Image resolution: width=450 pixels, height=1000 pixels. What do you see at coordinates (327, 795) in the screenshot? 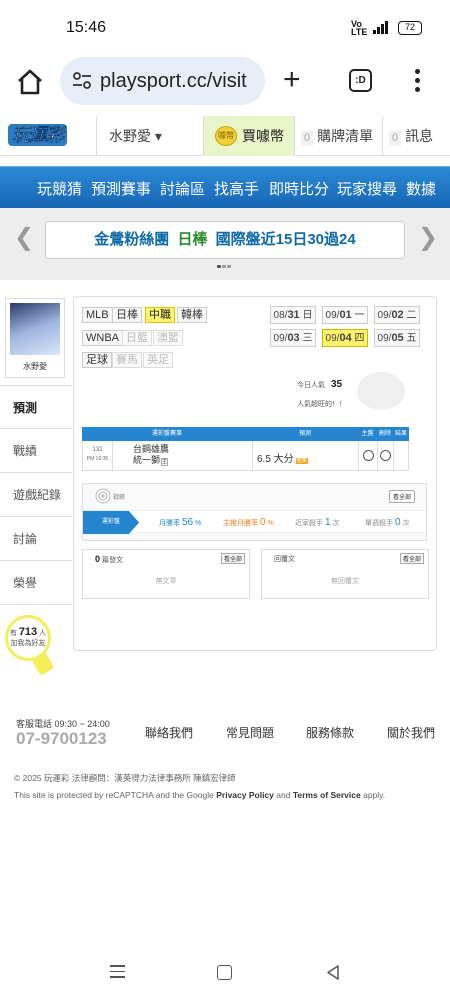
I see `terms-link: Terms of Service` at bounding box center [327, 795].